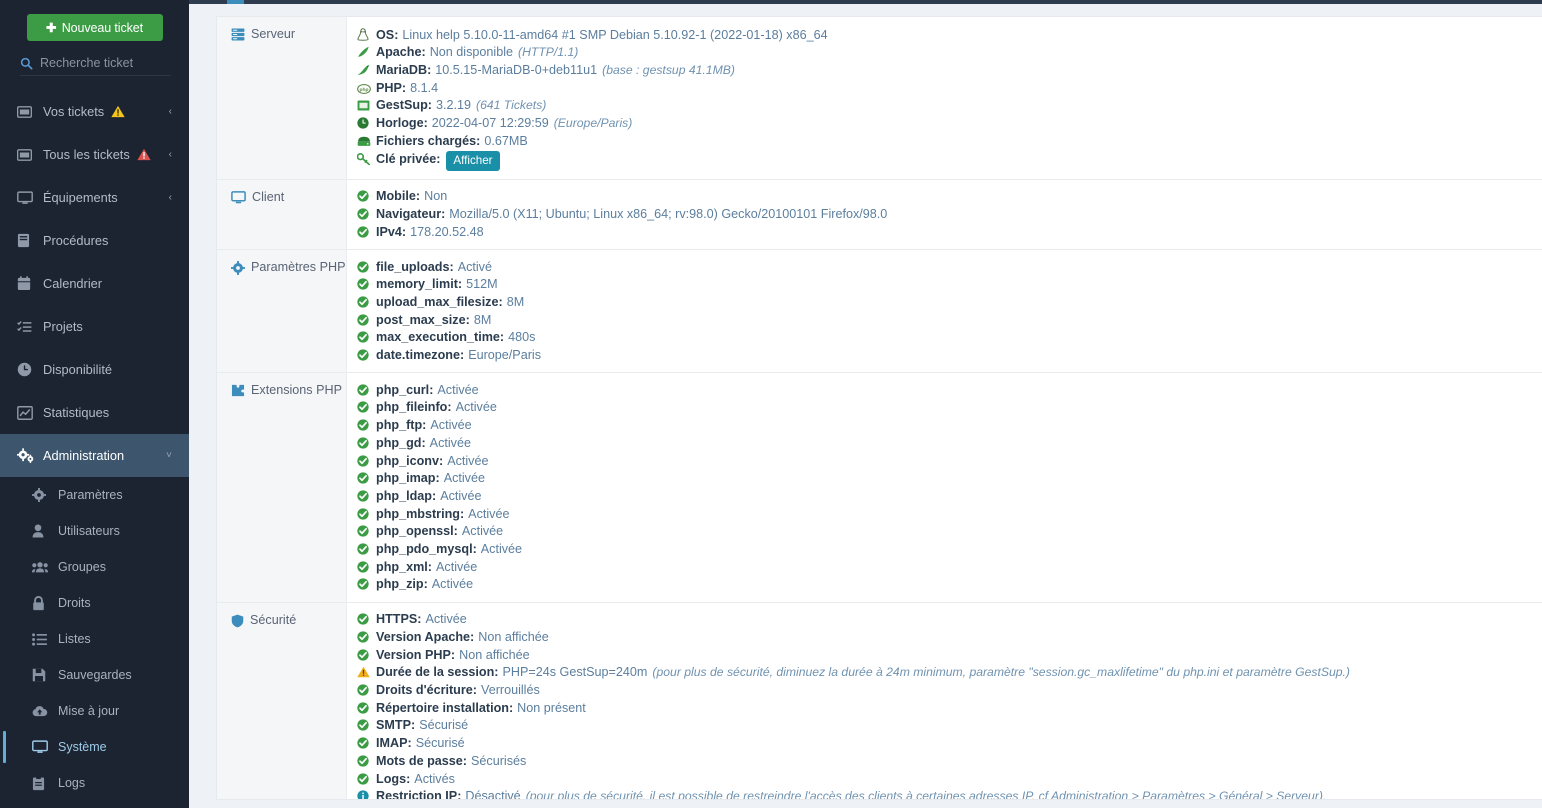 The image size is (1542, 808). What do you see at coordinates (399, 442) in the screenshot?
I see `info-key: php_gd` at bounding box center [399, 442].